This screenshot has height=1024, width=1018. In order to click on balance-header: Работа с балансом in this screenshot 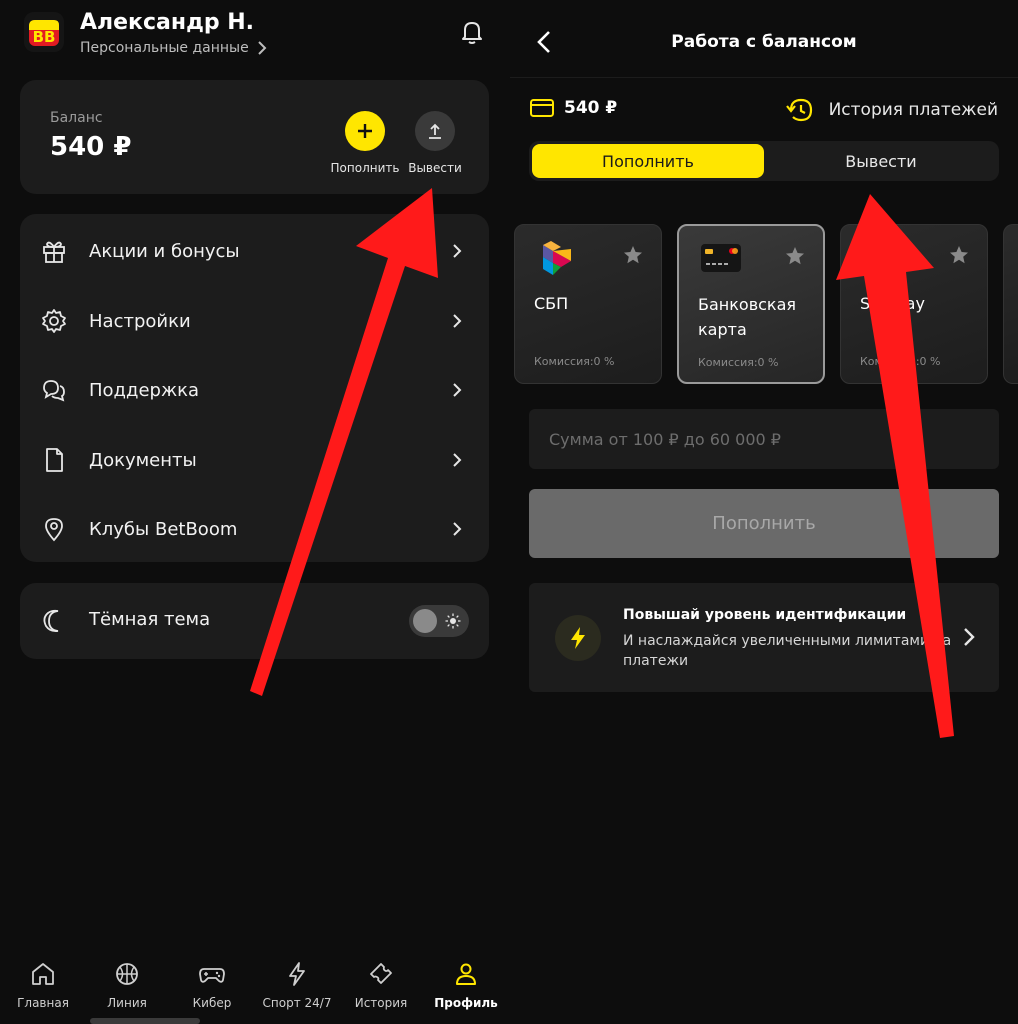, I will do `click(764, 39)`.